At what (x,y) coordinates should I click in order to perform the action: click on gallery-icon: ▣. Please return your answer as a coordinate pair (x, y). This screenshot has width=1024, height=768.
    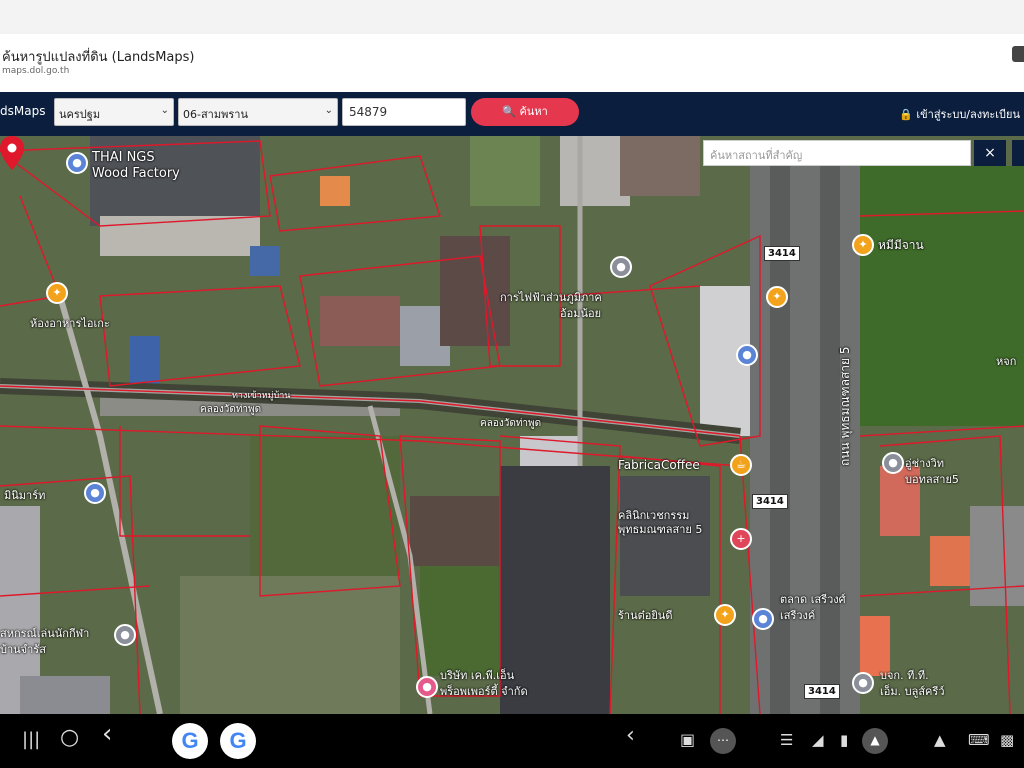
    Looking at the image, I should click on (687, 740).